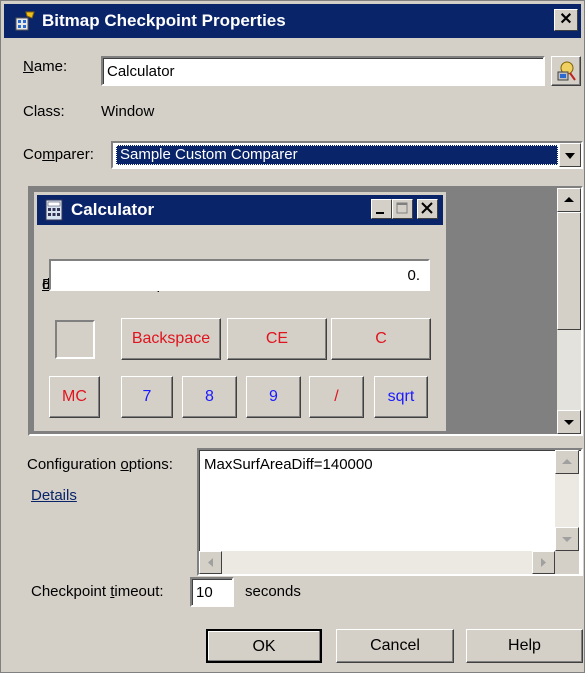 This screenshot has height=675, width=587. Describe the element at coordinates (75, 339) in the screenshot. I see `memory-indicator` at that location.